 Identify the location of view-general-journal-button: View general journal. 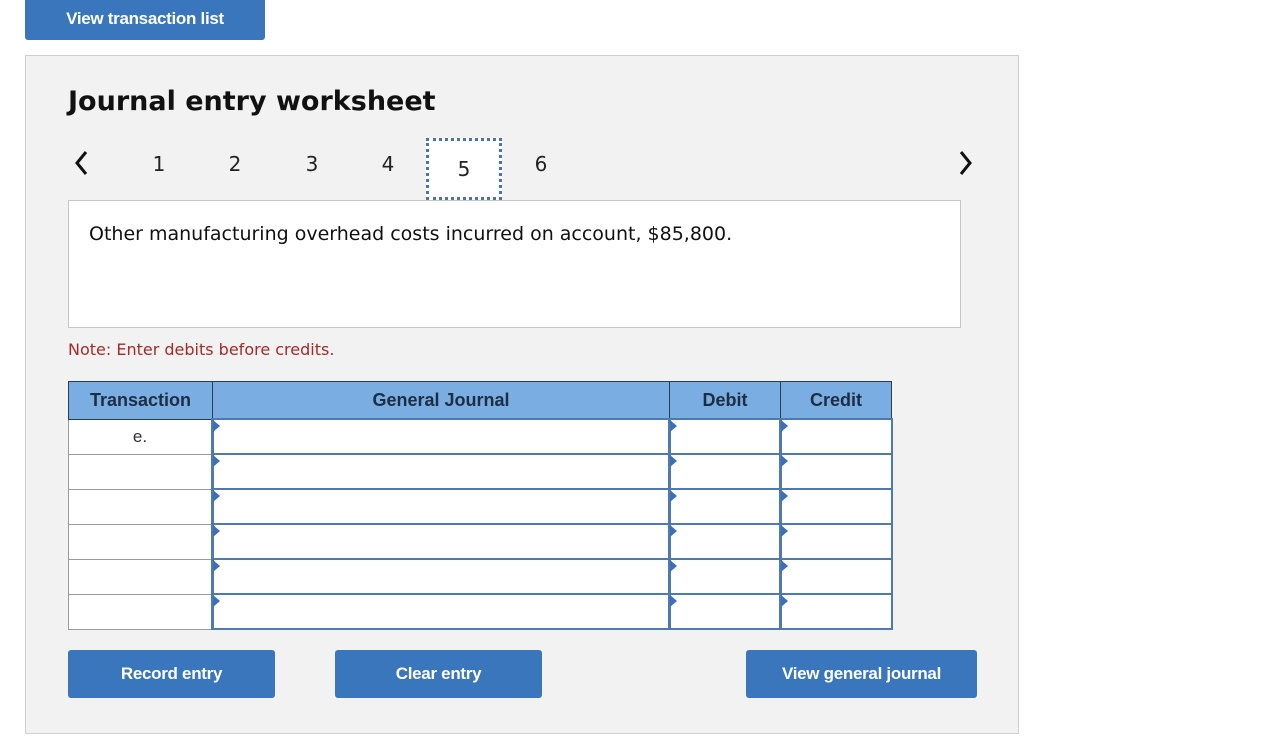
(861, 674).